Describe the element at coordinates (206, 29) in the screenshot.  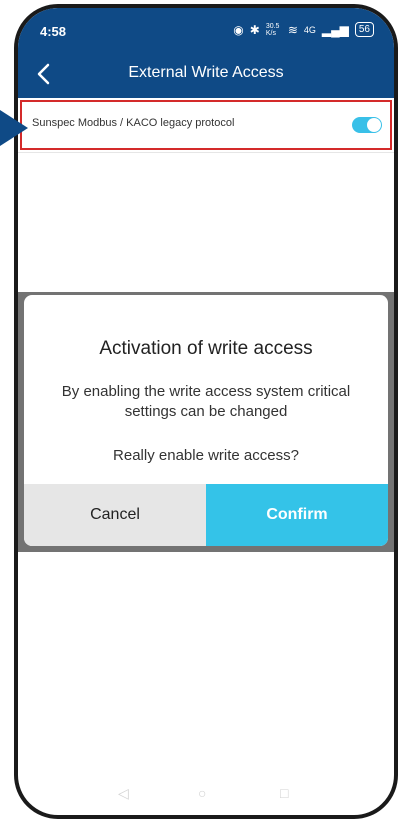
I see `status-bar: 4:58 ◉ ✱ 30.5 K/s ≋ 4G ▂▄▆ 56` at that location.